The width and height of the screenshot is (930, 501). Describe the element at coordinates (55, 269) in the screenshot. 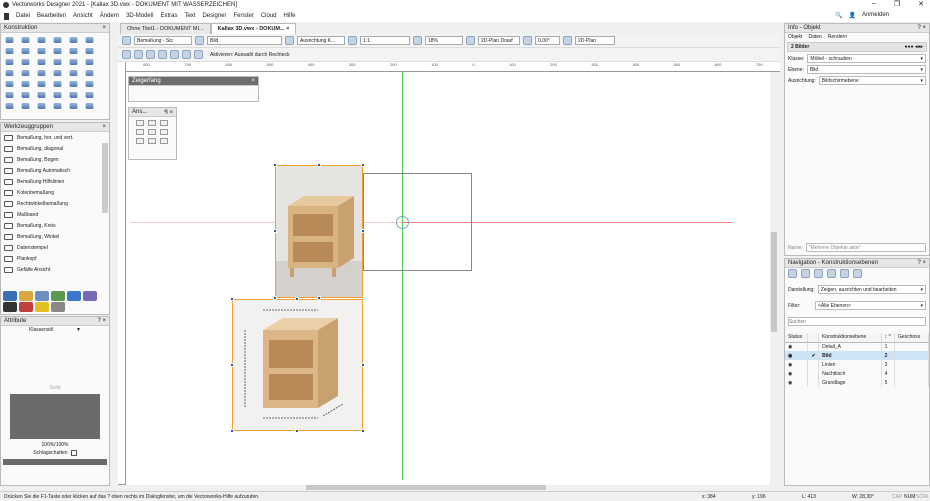

I see `tool-list-item: Gefälle Ansicht` at that location.